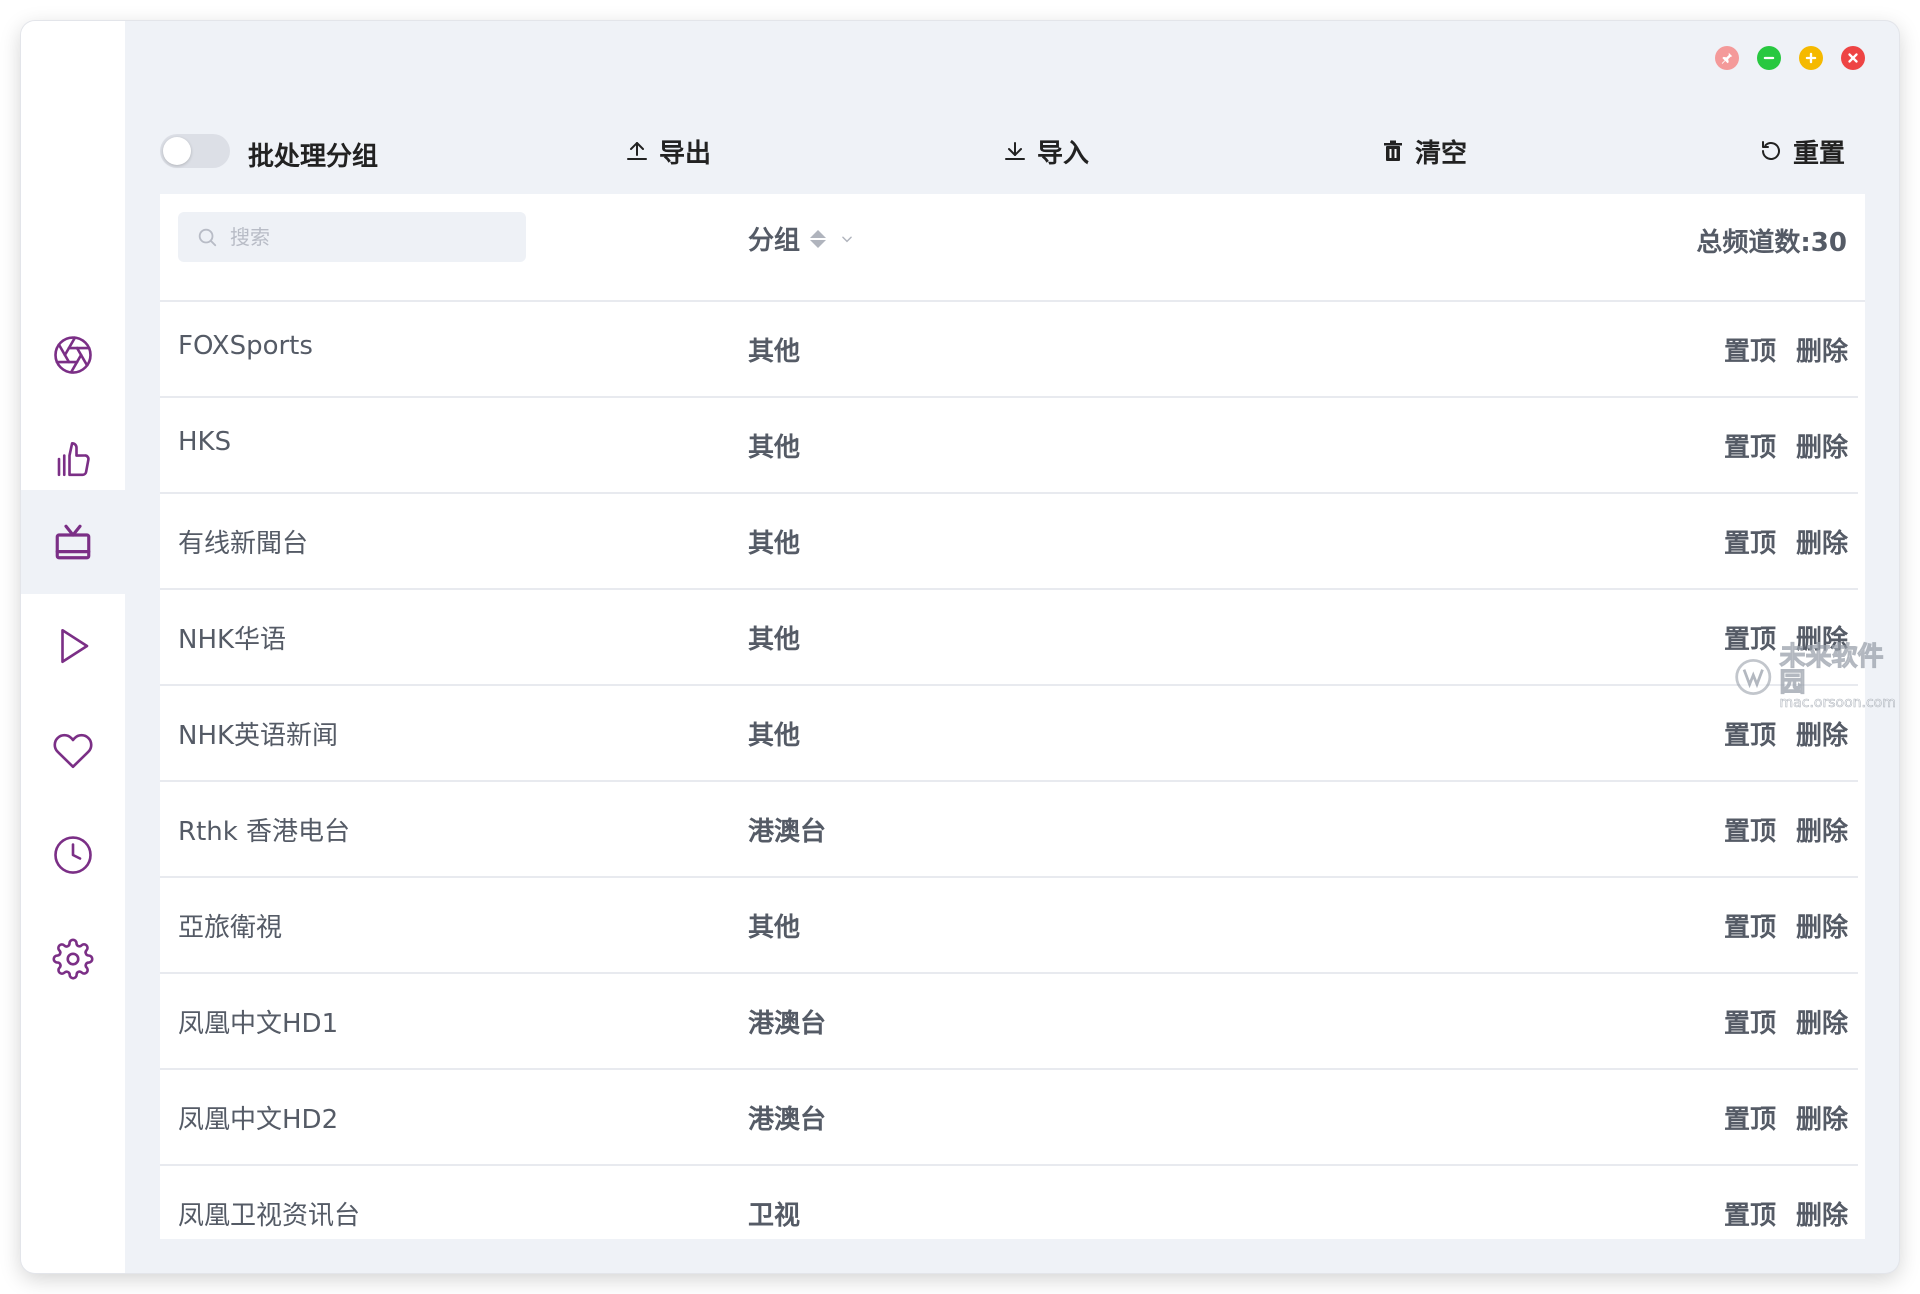 This screenshot has height=1294, width=1920. I want to click on search-input, so click(370, 237).